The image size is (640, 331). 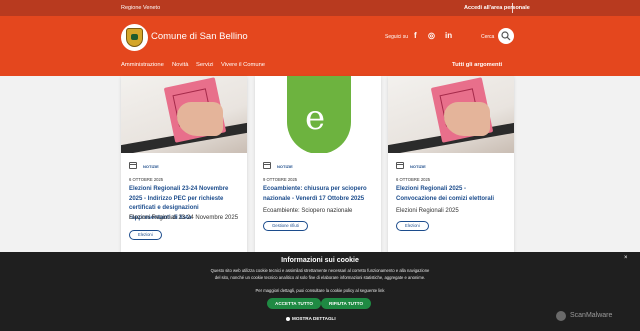 I want to click on news-date: 9 OTTOBRE 2025, so click(x=280, y=179).